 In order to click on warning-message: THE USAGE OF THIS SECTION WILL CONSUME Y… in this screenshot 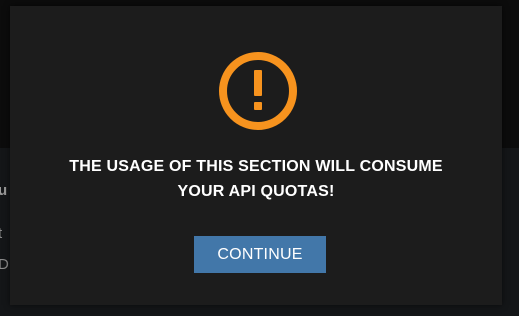, I will do `click(256, 179)`.